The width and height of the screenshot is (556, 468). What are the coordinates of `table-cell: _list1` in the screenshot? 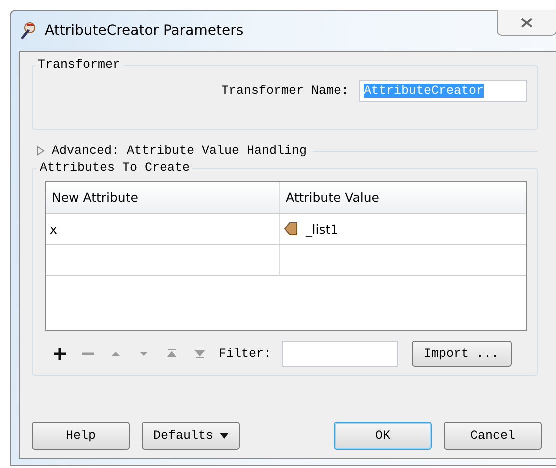 It's located at (322, 229).